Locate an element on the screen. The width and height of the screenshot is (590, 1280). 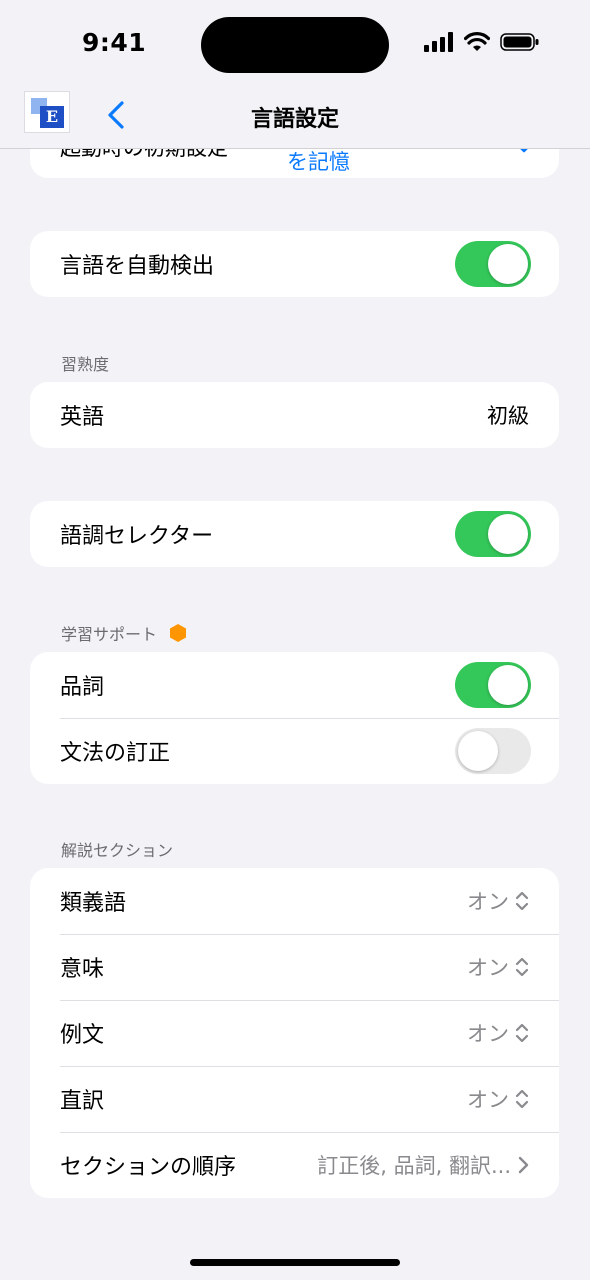
learning-support-group: 品詞 文法の訂正 is located at coordinates (294, 718).